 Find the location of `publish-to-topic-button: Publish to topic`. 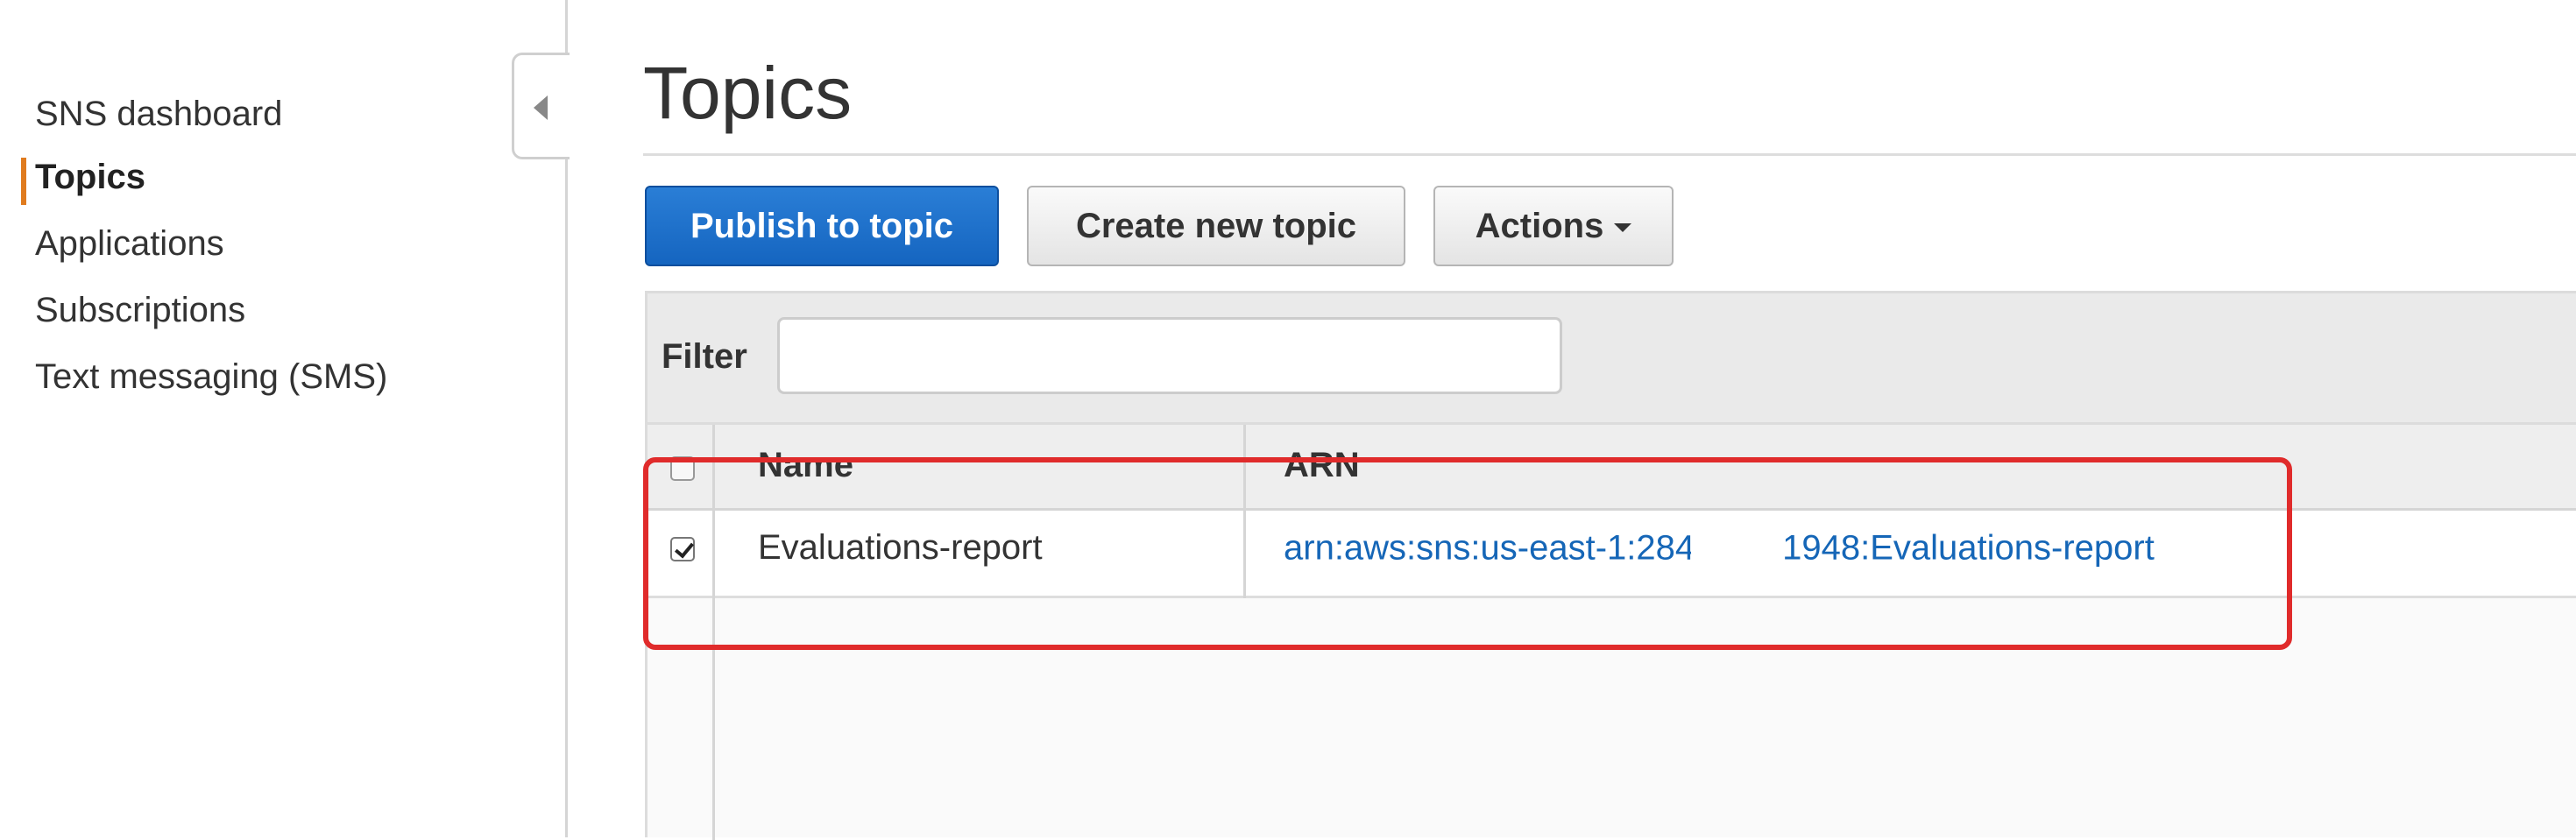

publish-to-topic-button: Publish to topic is located at coordinates (822, 226).